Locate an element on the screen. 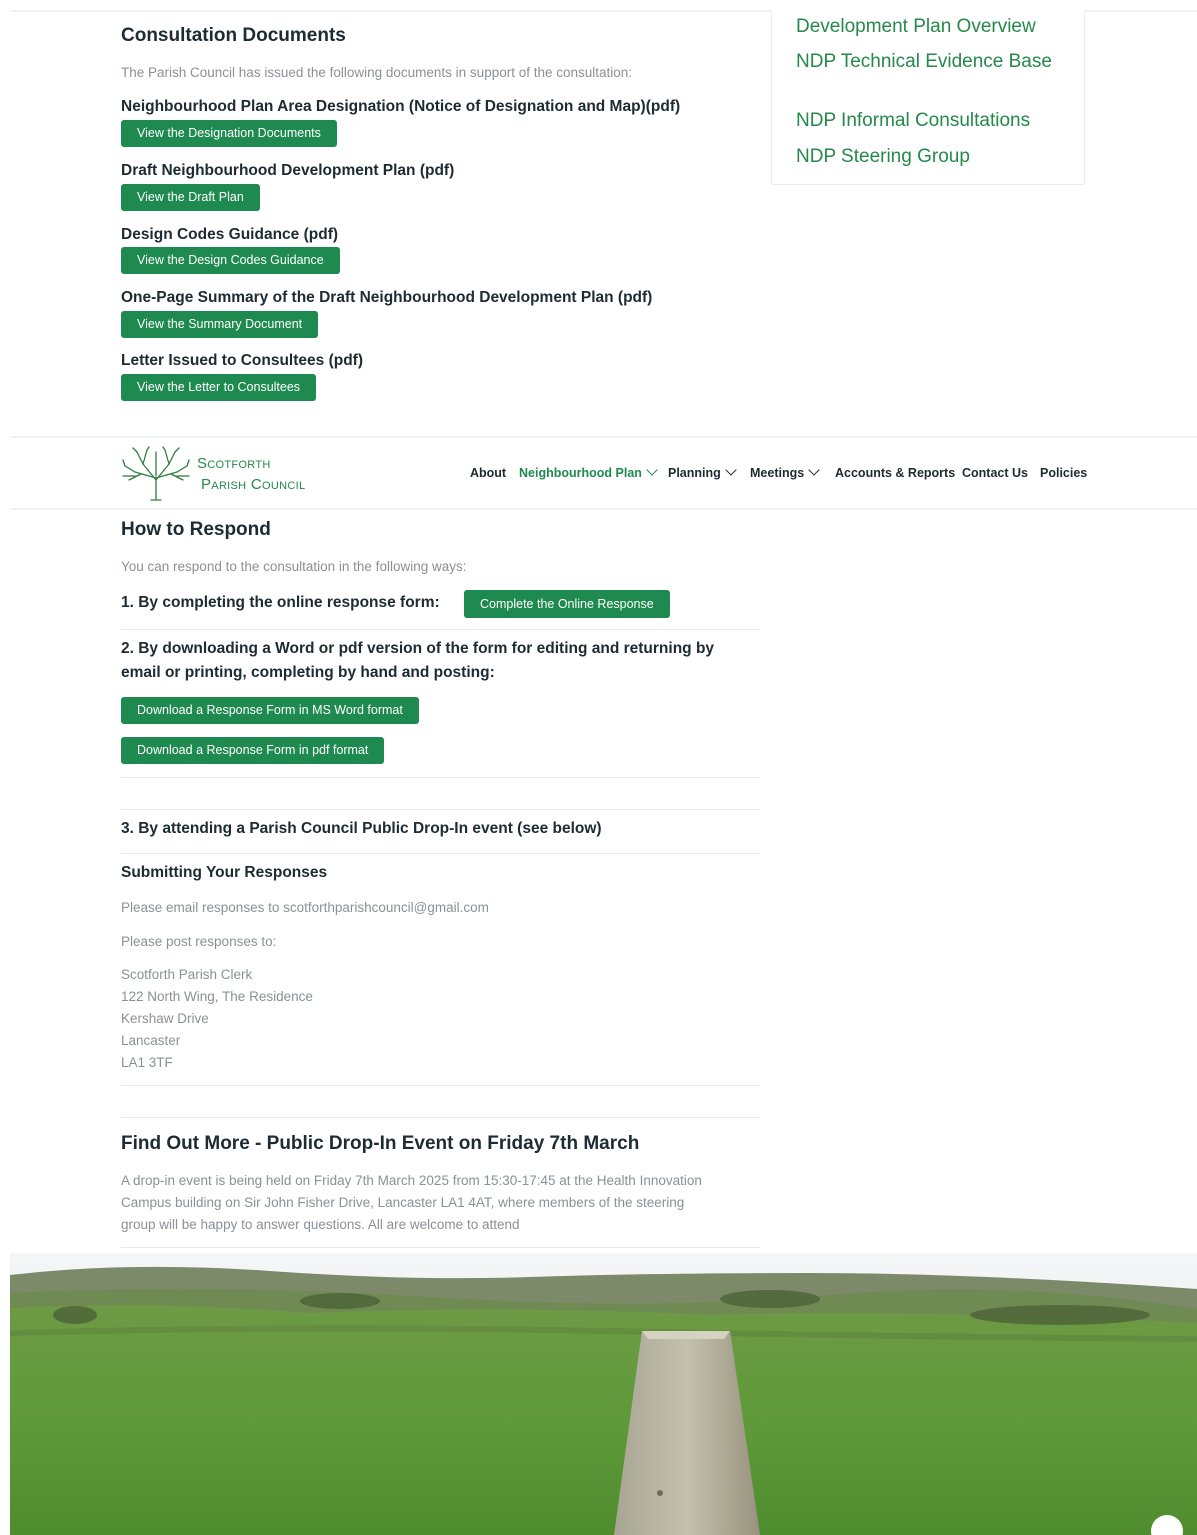 The height and width of the screenshot is (1535, 1197). address-line-2: 122 North Wing, The Residence is located at coordinates (217, 996).